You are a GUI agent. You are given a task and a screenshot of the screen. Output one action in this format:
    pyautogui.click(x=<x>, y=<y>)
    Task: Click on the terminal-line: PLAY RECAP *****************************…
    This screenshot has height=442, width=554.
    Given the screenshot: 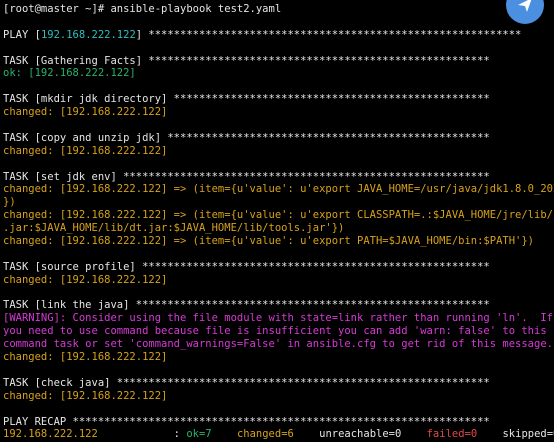 What is the action you would take?
    pyautogui.click(x=278, y=422)
    